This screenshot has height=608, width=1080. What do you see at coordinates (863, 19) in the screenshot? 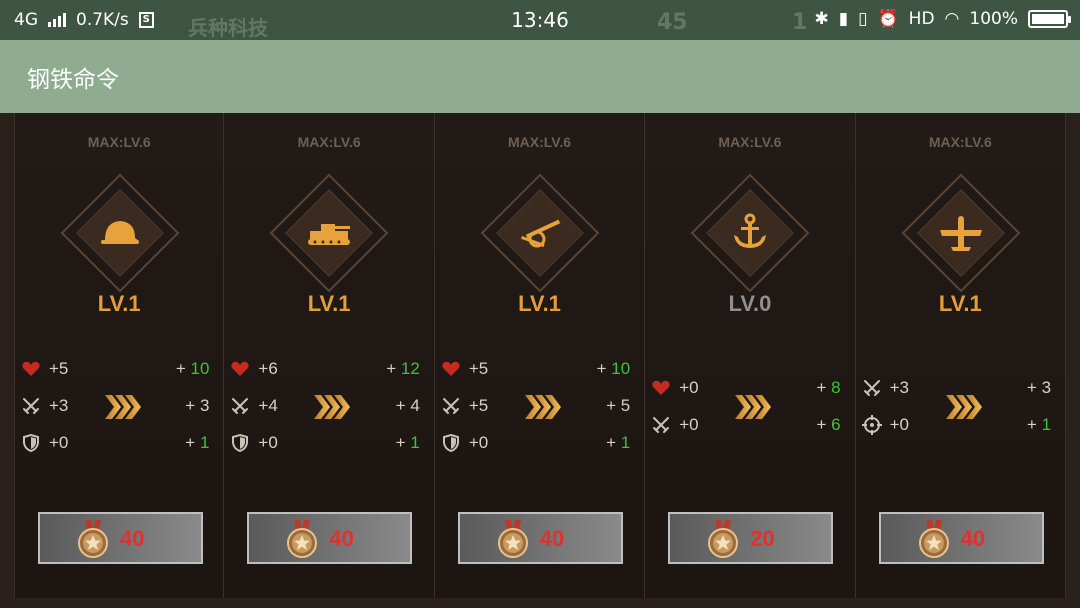
I see `vibrate-icon: ▯` at bounding box center [863, 19].